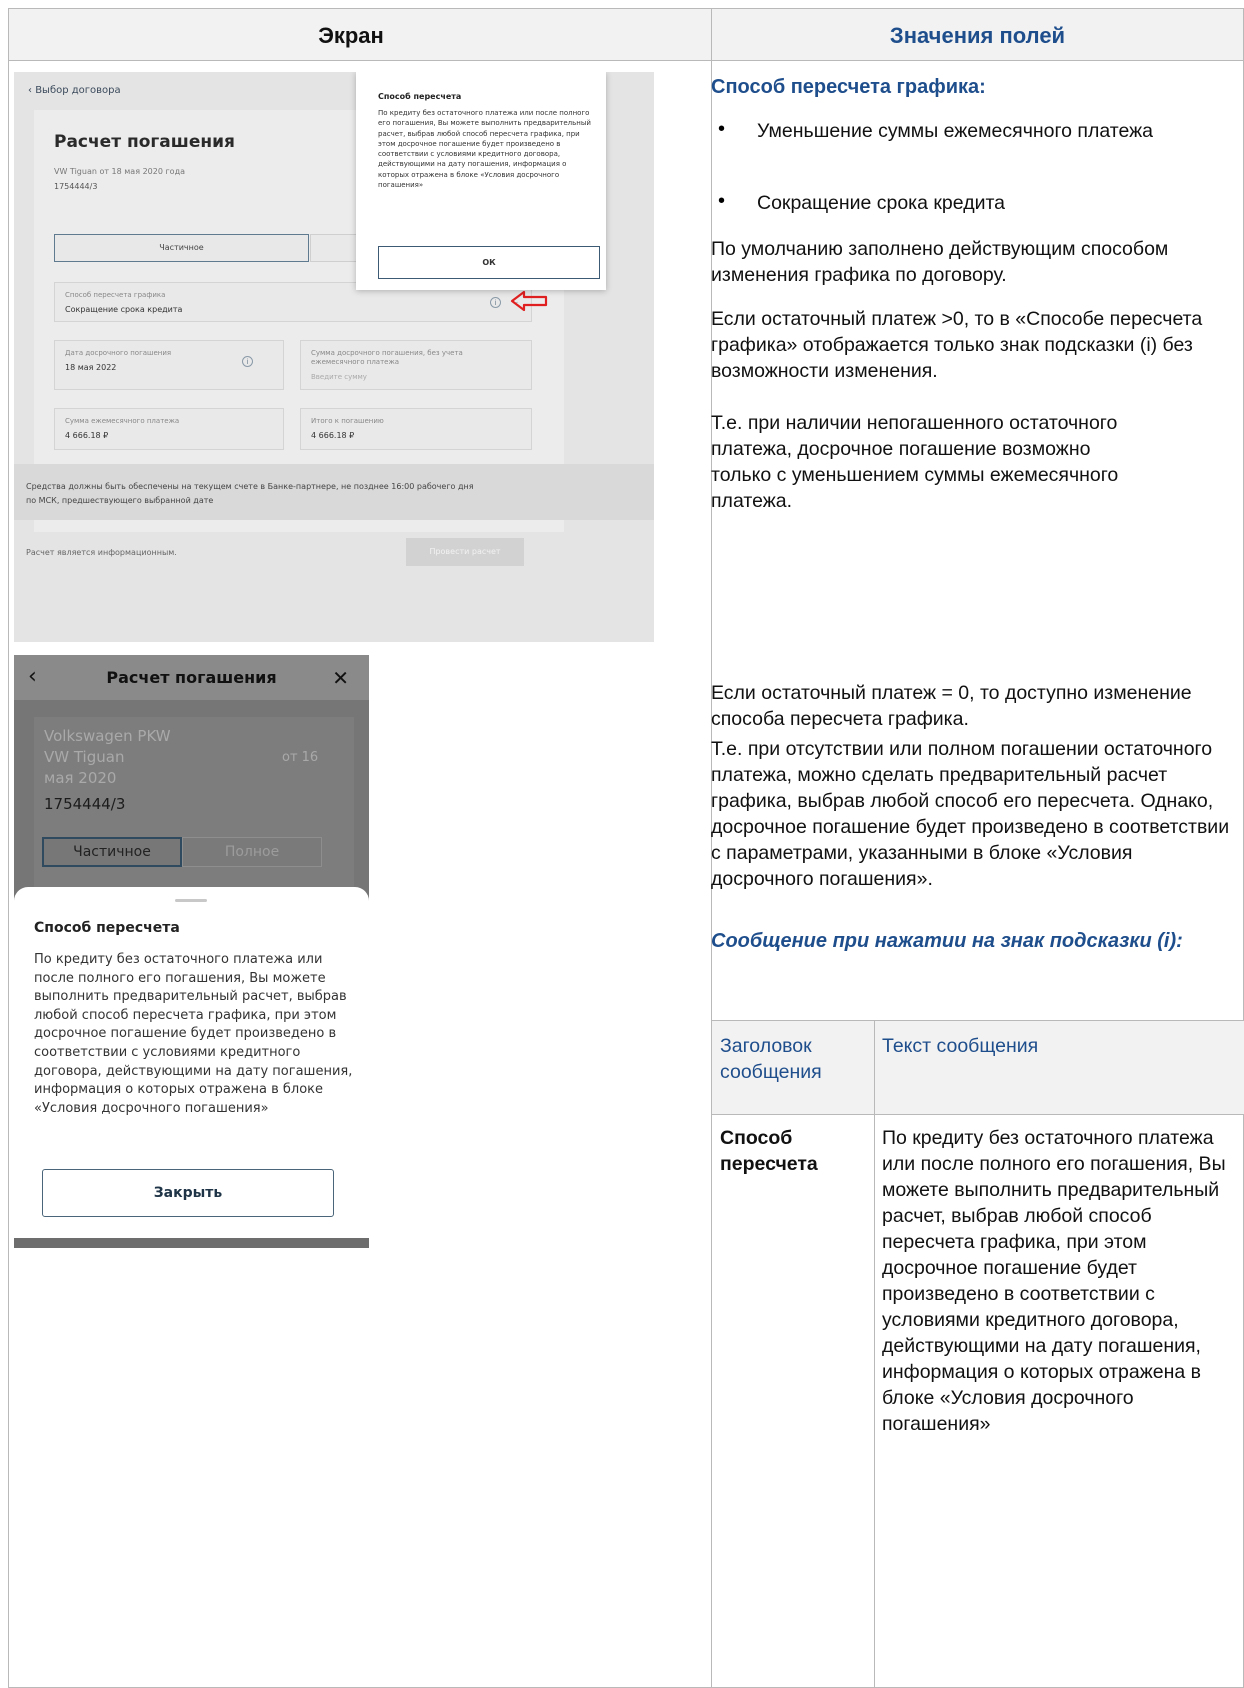 The height and width of the screenshot is (1688, 1244). Describe the element at coordinates (85, 804) in the screenshot. I see `mobile-contract-number: 1754444/3` at that location.